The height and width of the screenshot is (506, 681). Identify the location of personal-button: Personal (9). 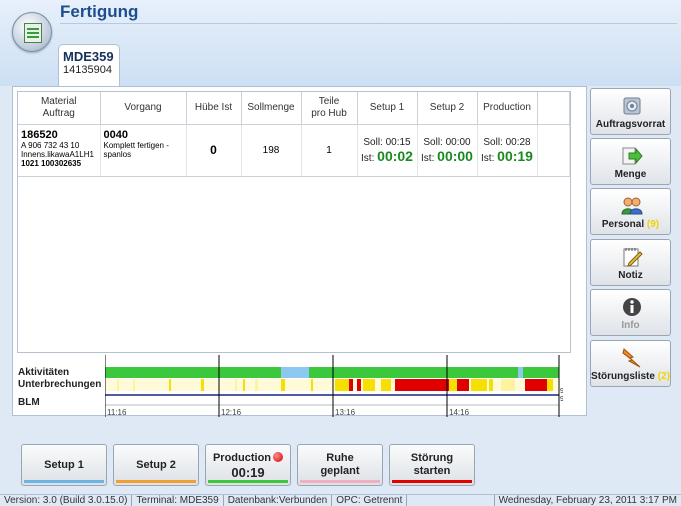
(630, 211).